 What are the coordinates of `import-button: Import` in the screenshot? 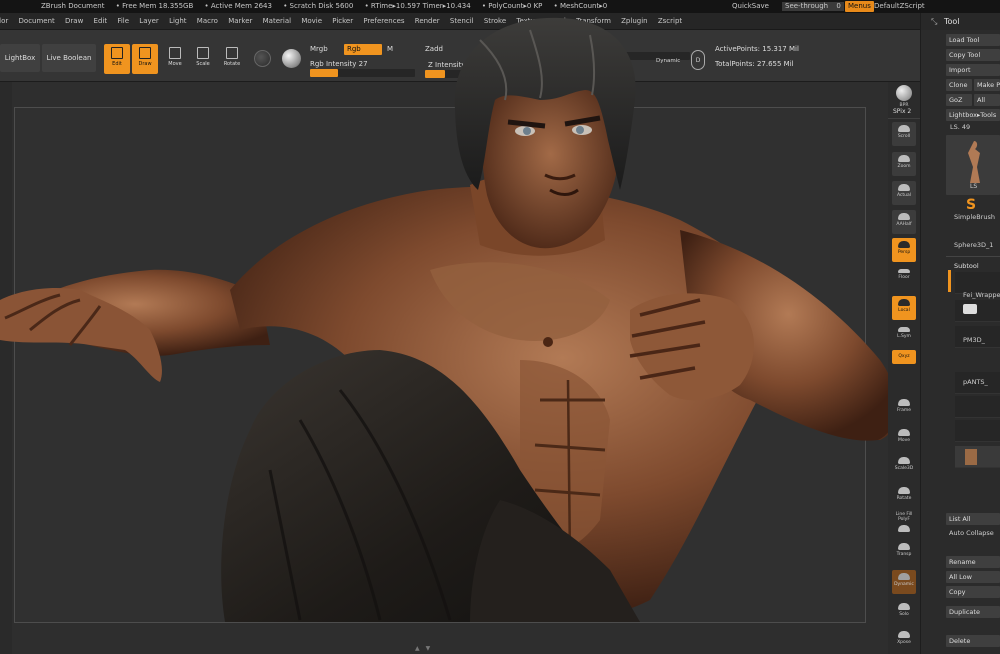 It's located at (973, 70).